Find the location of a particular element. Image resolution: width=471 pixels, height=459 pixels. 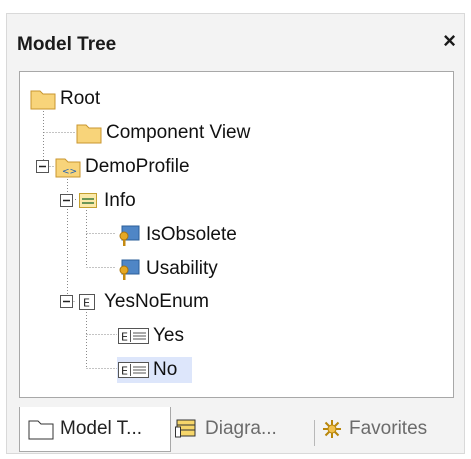

panel-tabs: Model T... Diagra... Favorites is located at coordinates (235, 430).